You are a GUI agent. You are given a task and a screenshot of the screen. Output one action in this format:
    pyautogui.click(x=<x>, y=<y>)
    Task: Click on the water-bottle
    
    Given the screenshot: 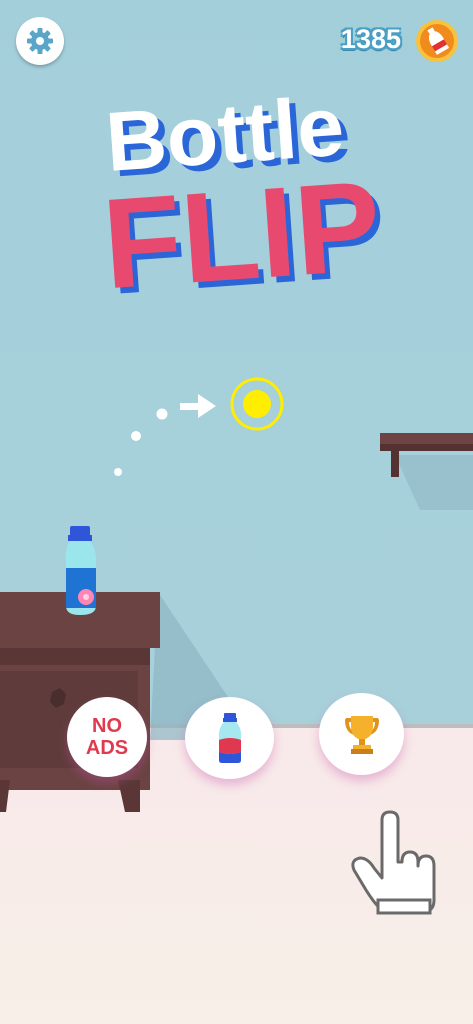 What is the action you would take?
    pyautogui.click(x=81, y=570)
    